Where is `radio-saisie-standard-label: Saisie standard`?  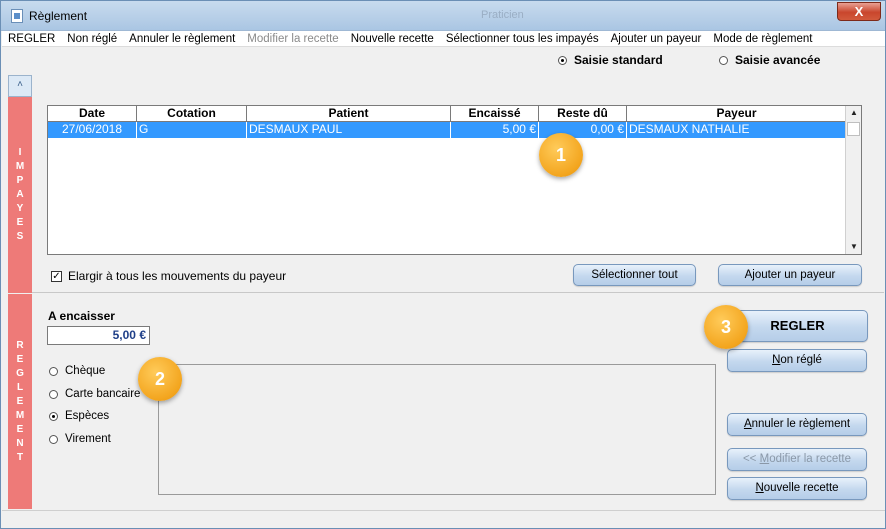
radio-saisie-standard-label: Saisie standard is located at coordinates (618, 60).